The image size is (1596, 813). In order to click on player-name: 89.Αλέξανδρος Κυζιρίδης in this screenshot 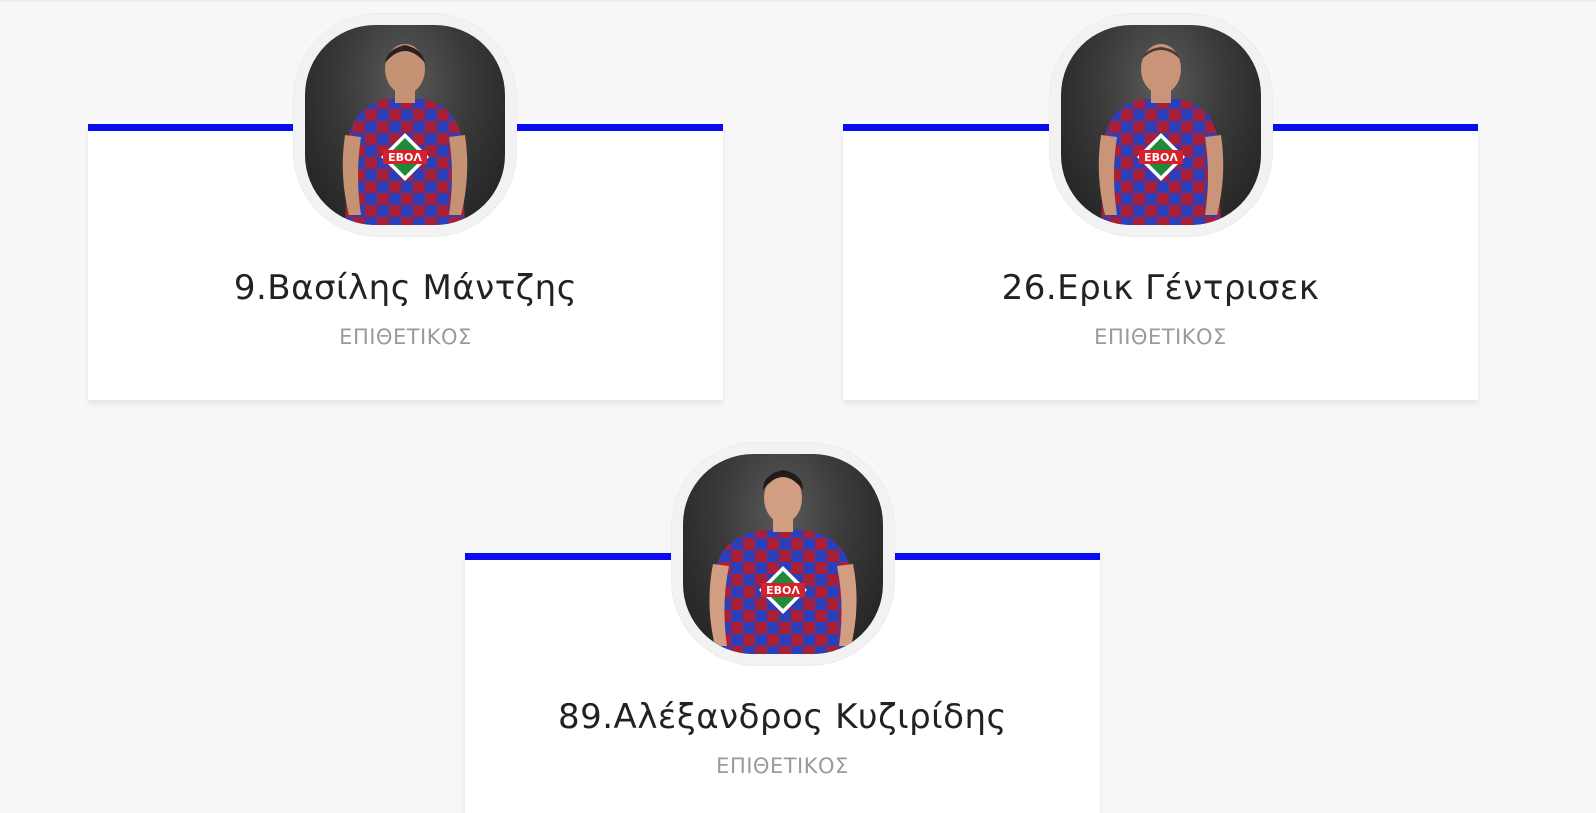, I will do `click(782, 717)`.